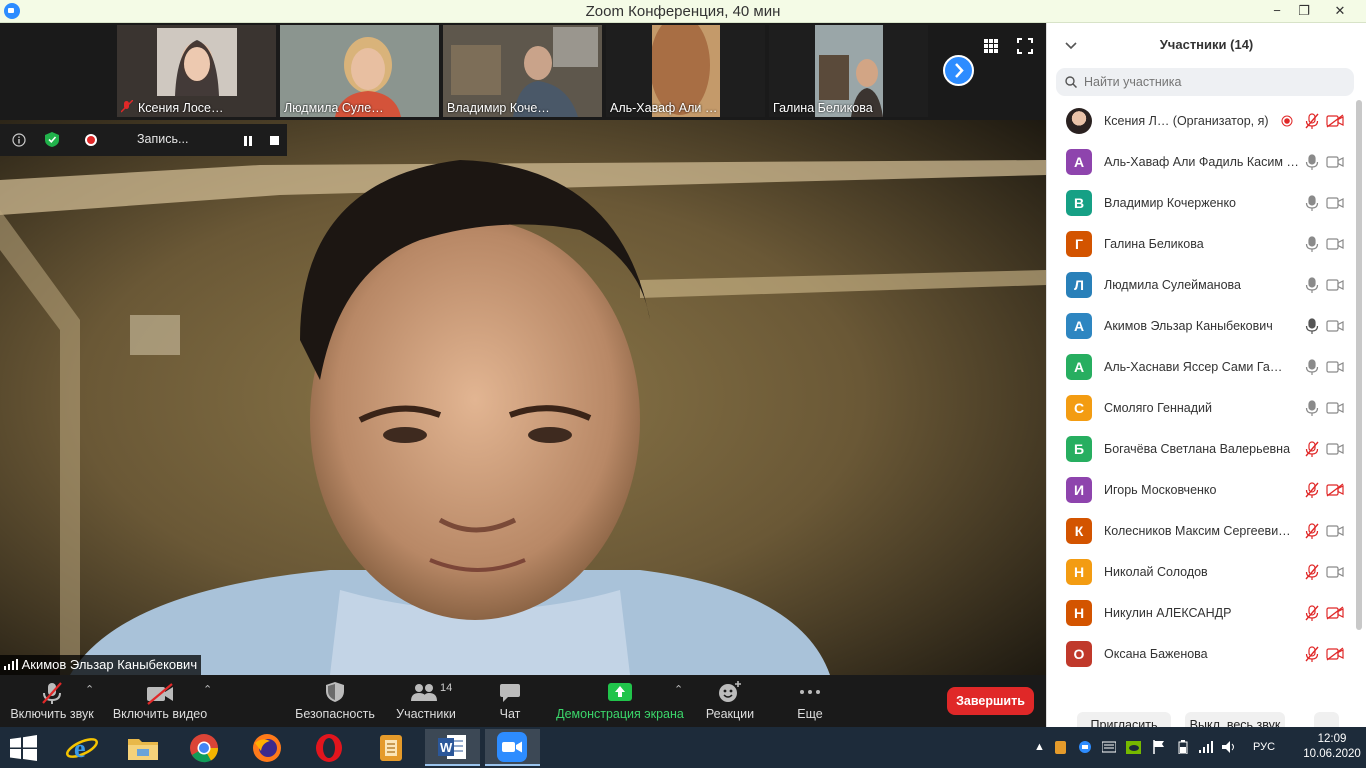 The width and height of the screenshot is (1366, 768). I want to click on thumbnail-4: Галина Беликова, so click(848, 71).